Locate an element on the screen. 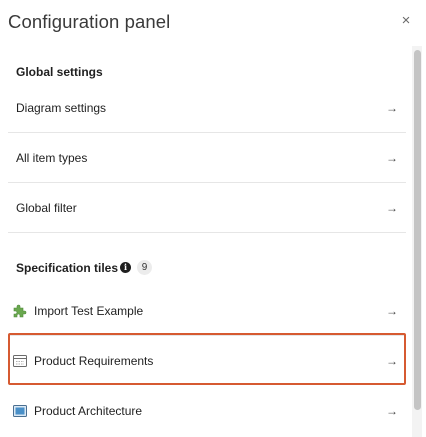 This screenshot has height=437, width=426. row-label: Product Requirements is located at coordinates (94, 361).